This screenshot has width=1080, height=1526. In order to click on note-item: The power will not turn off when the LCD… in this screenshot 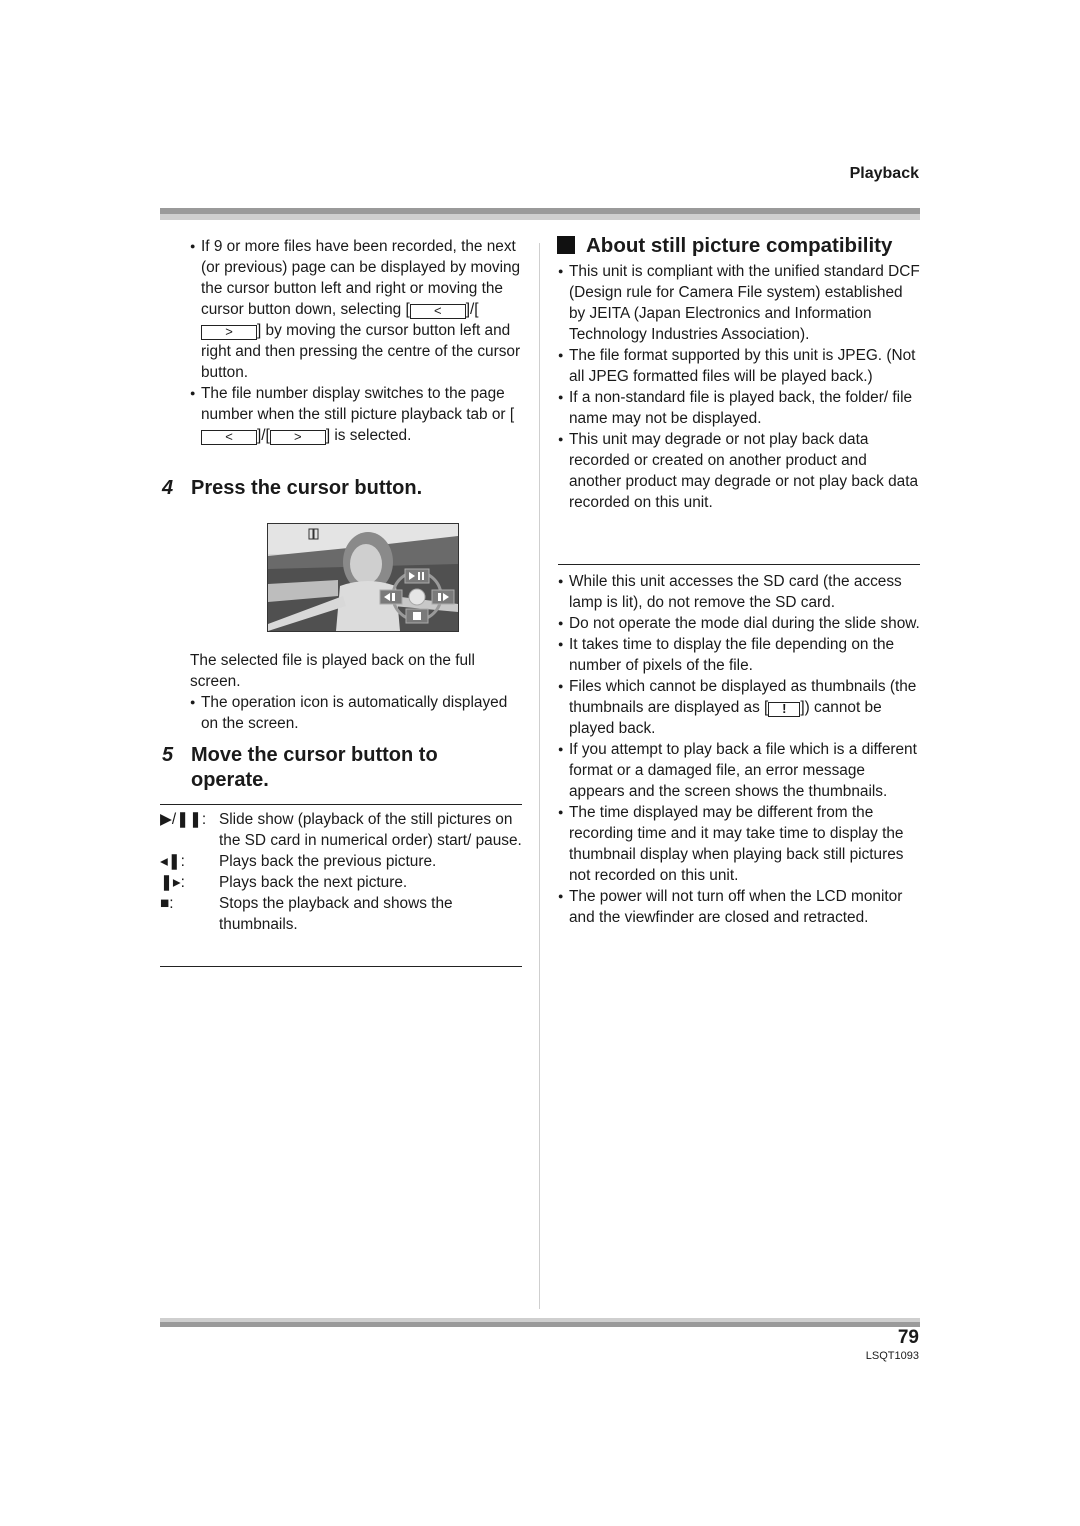, I will do `click(739, 907)`.